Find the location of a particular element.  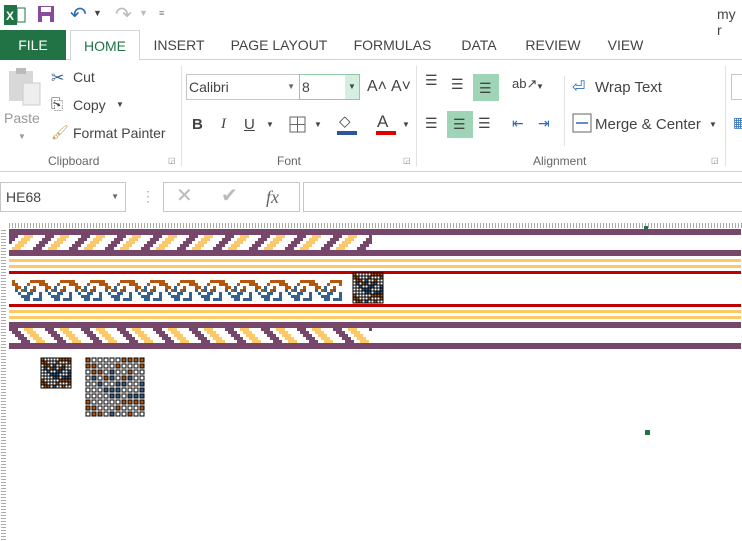

redo-dropdown-icon: ▼ is located at coordinates (143, 13).